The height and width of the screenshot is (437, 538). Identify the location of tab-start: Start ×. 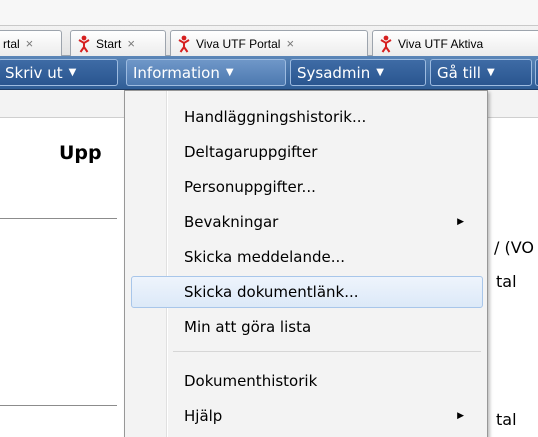
(118, 43).